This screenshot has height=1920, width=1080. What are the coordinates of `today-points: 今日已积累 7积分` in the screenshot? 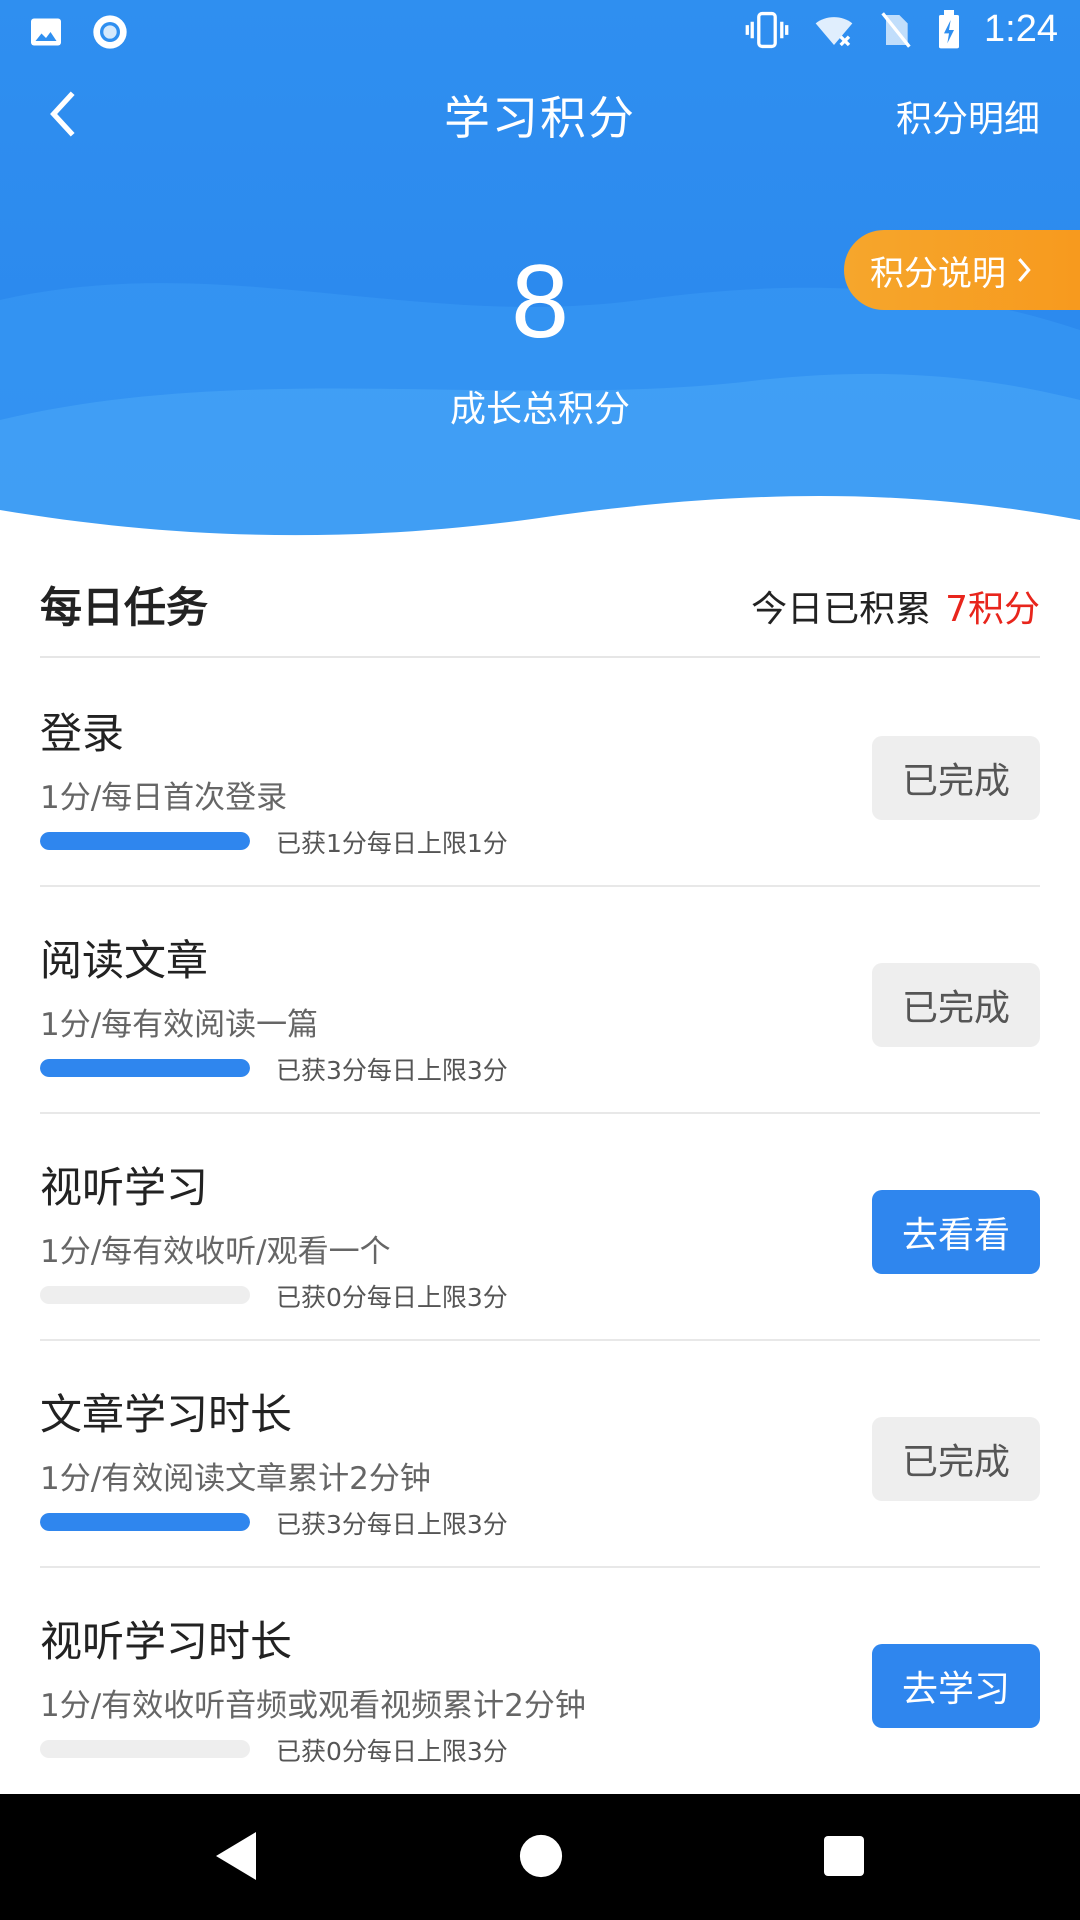 It's located at (895, 606).